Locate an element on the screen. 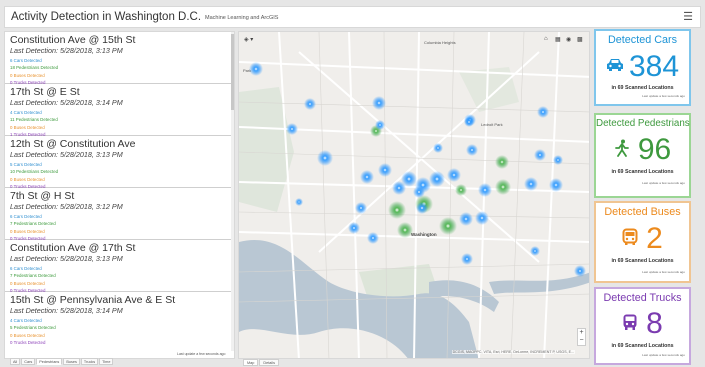  locate-icon: ◉ is located at coordinates (568, 39).